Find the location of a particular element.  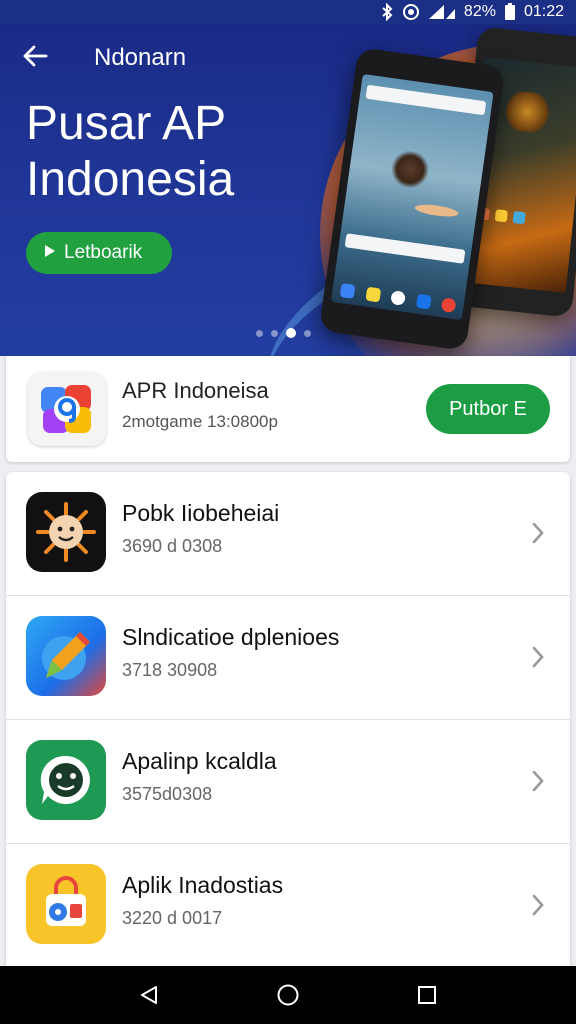

carousel-dot-active is located at coordinates (291, 333).